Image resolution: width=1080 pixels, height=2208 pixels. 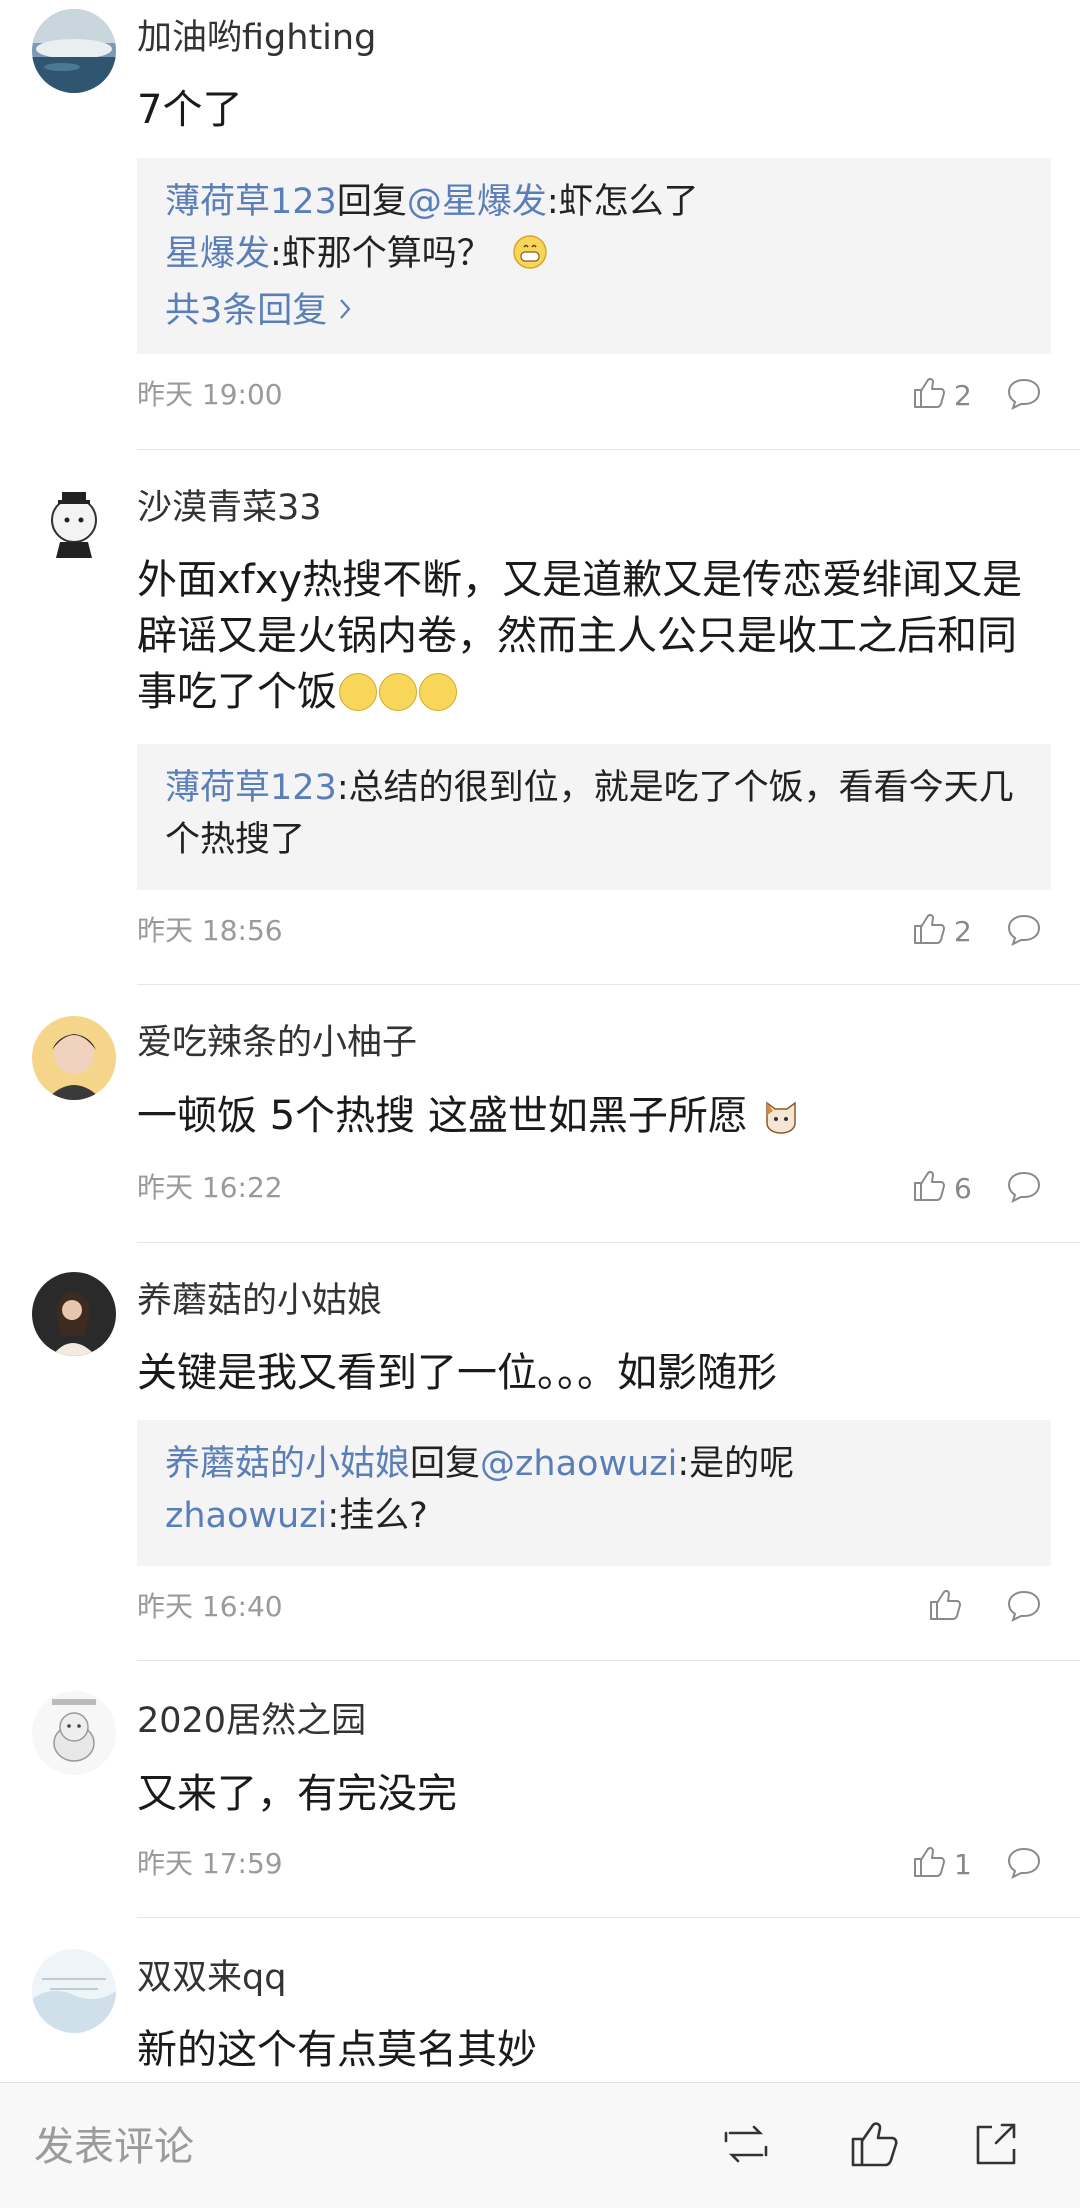 What do you see at coordinates (277, 1043) in the screenshot?
I see `username: 爱吃辣条的小柚子` at bounding box center [277, 1043].